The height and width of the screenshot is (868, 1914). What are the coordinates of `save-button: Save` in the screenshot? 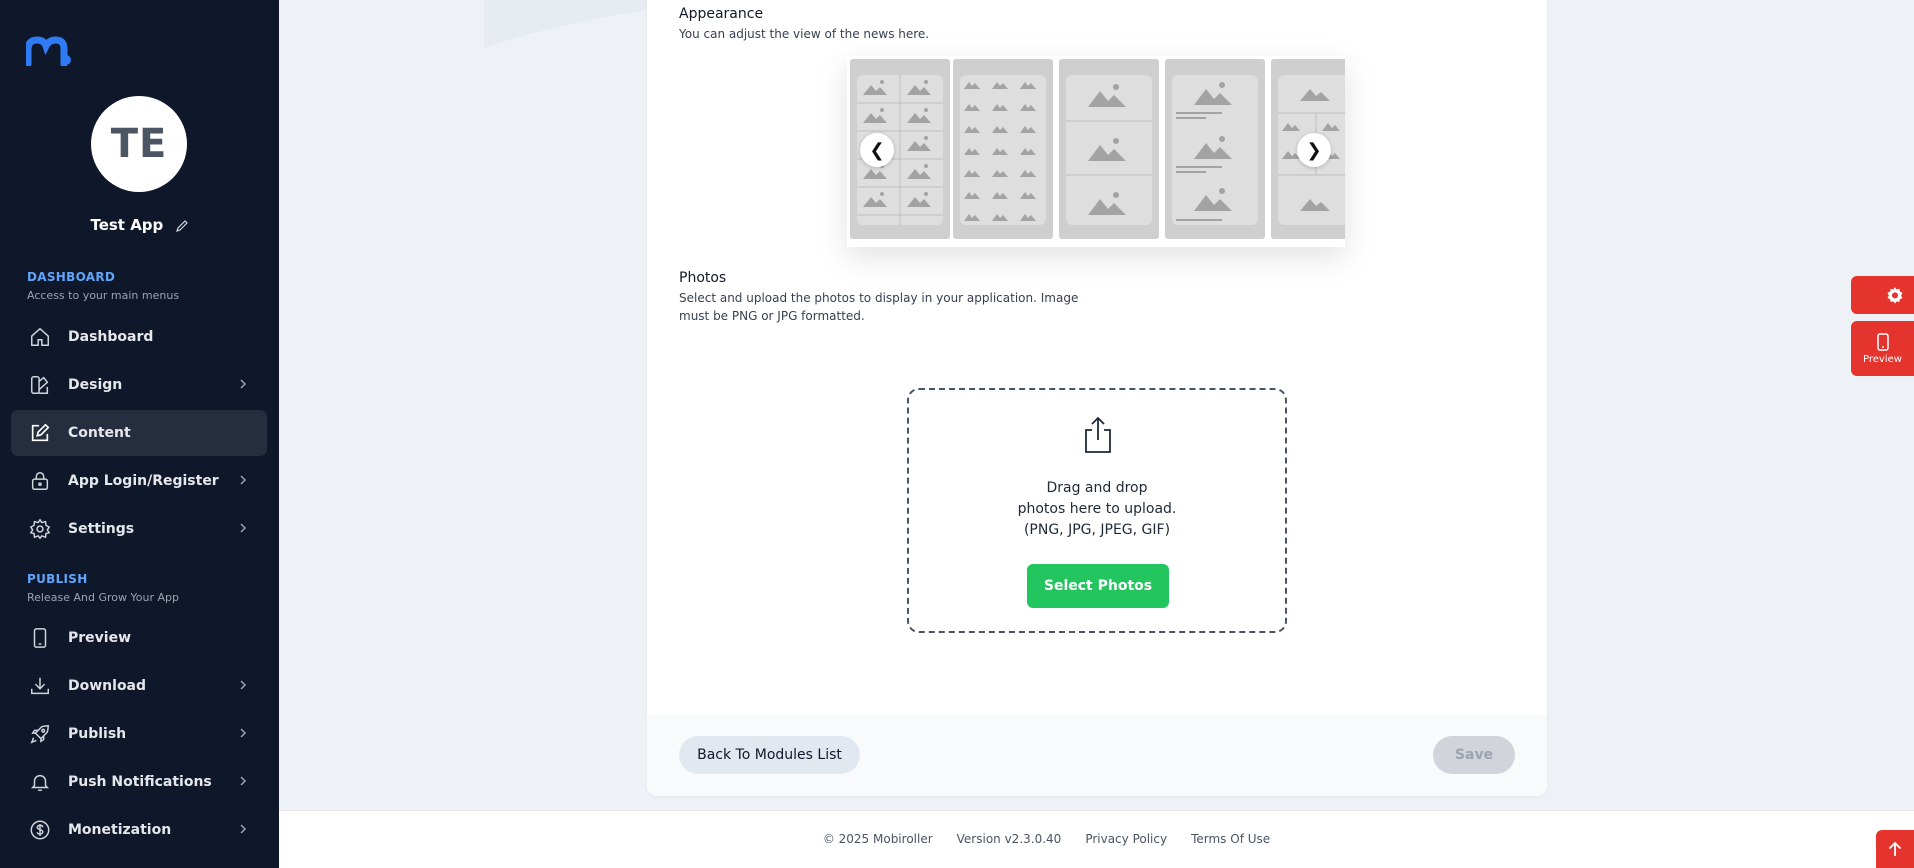 It's located at (1474, 755).